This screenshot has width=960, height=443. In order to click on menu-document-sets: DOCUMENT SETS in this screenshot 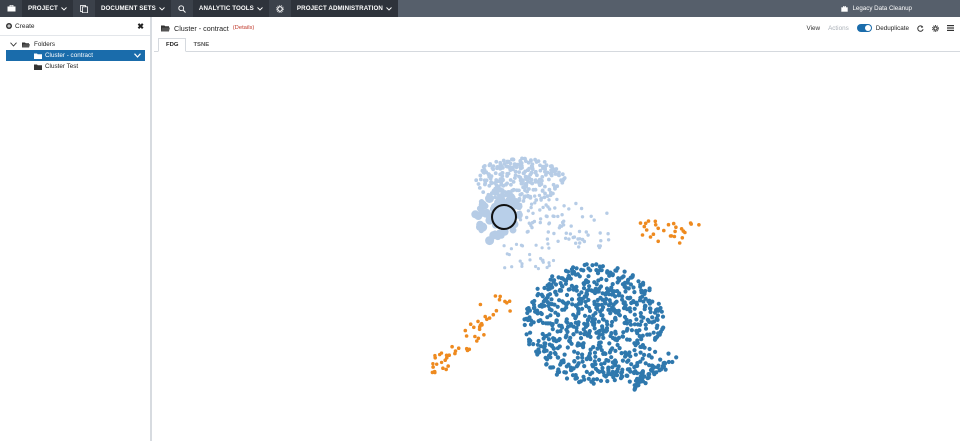, I will do `click(133, 8)`.